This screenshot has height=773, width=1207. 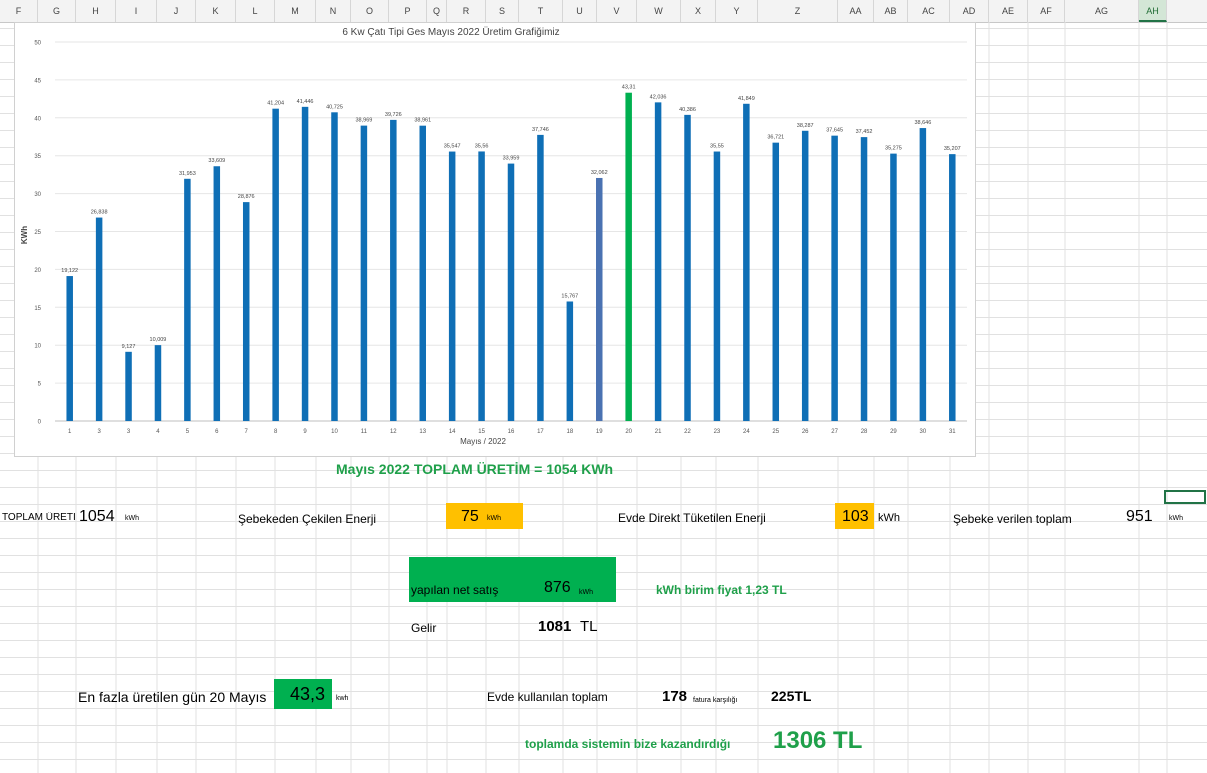 What do you see at coordinates (555, 626) in the screenshot?
I see `income-value: 1081` at bounding box center [555, 626].